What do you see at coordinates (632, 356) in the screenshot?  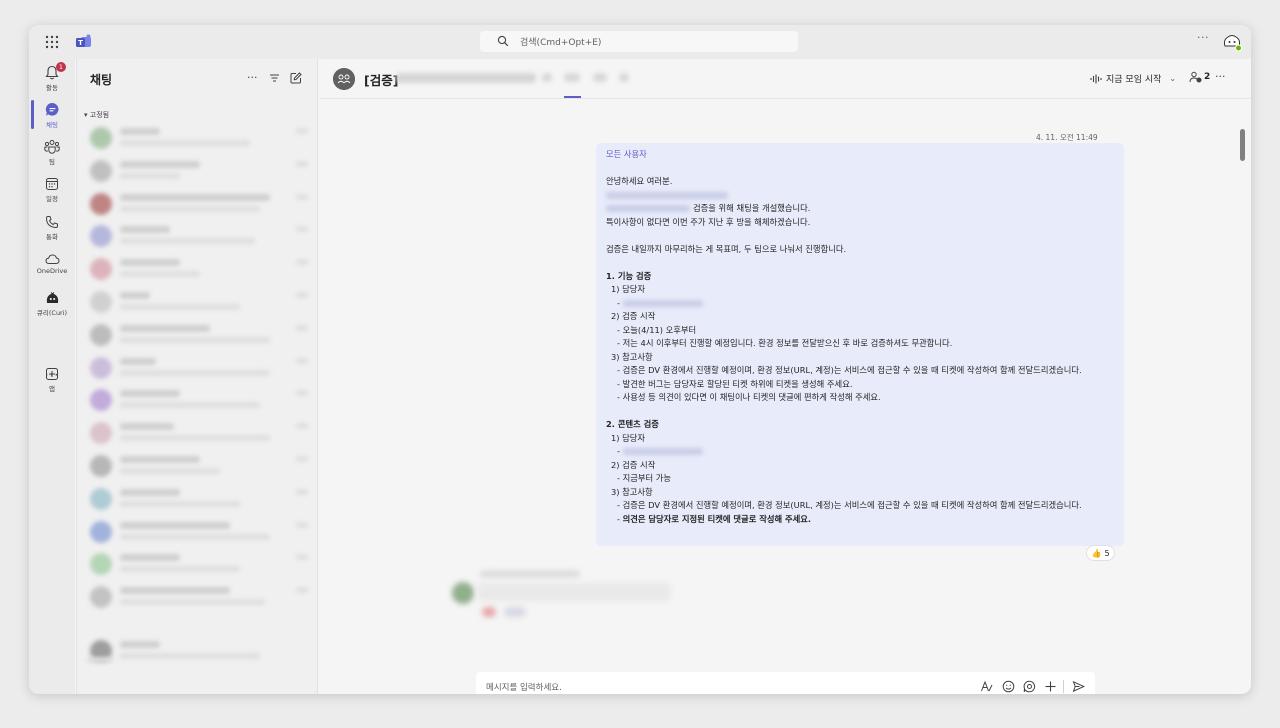 I see `s1-ref: 3) 참고사항` at bounding box center [632, 356].